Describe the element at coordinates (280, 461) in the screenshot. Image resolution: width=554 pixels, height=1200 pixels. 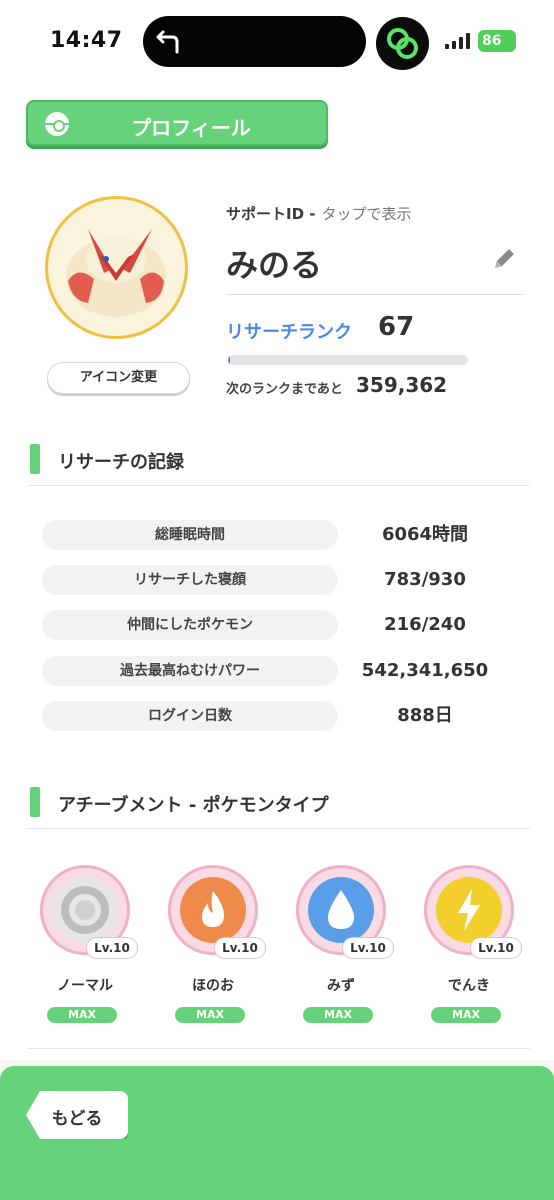
I see `research-record-header: リサーチの記録` at that location.